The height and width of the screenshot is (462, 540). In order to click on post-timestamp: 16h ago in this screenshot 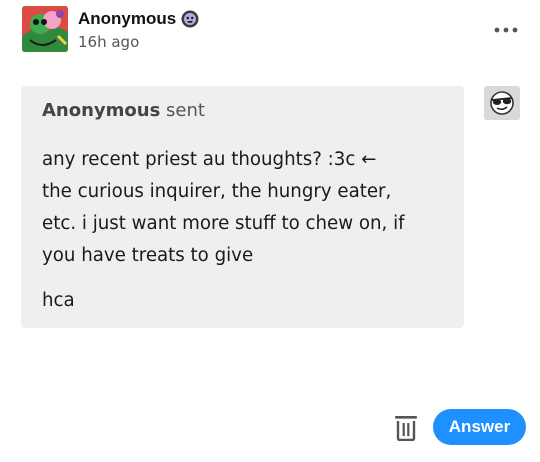, I will do `click(109, 42)`.